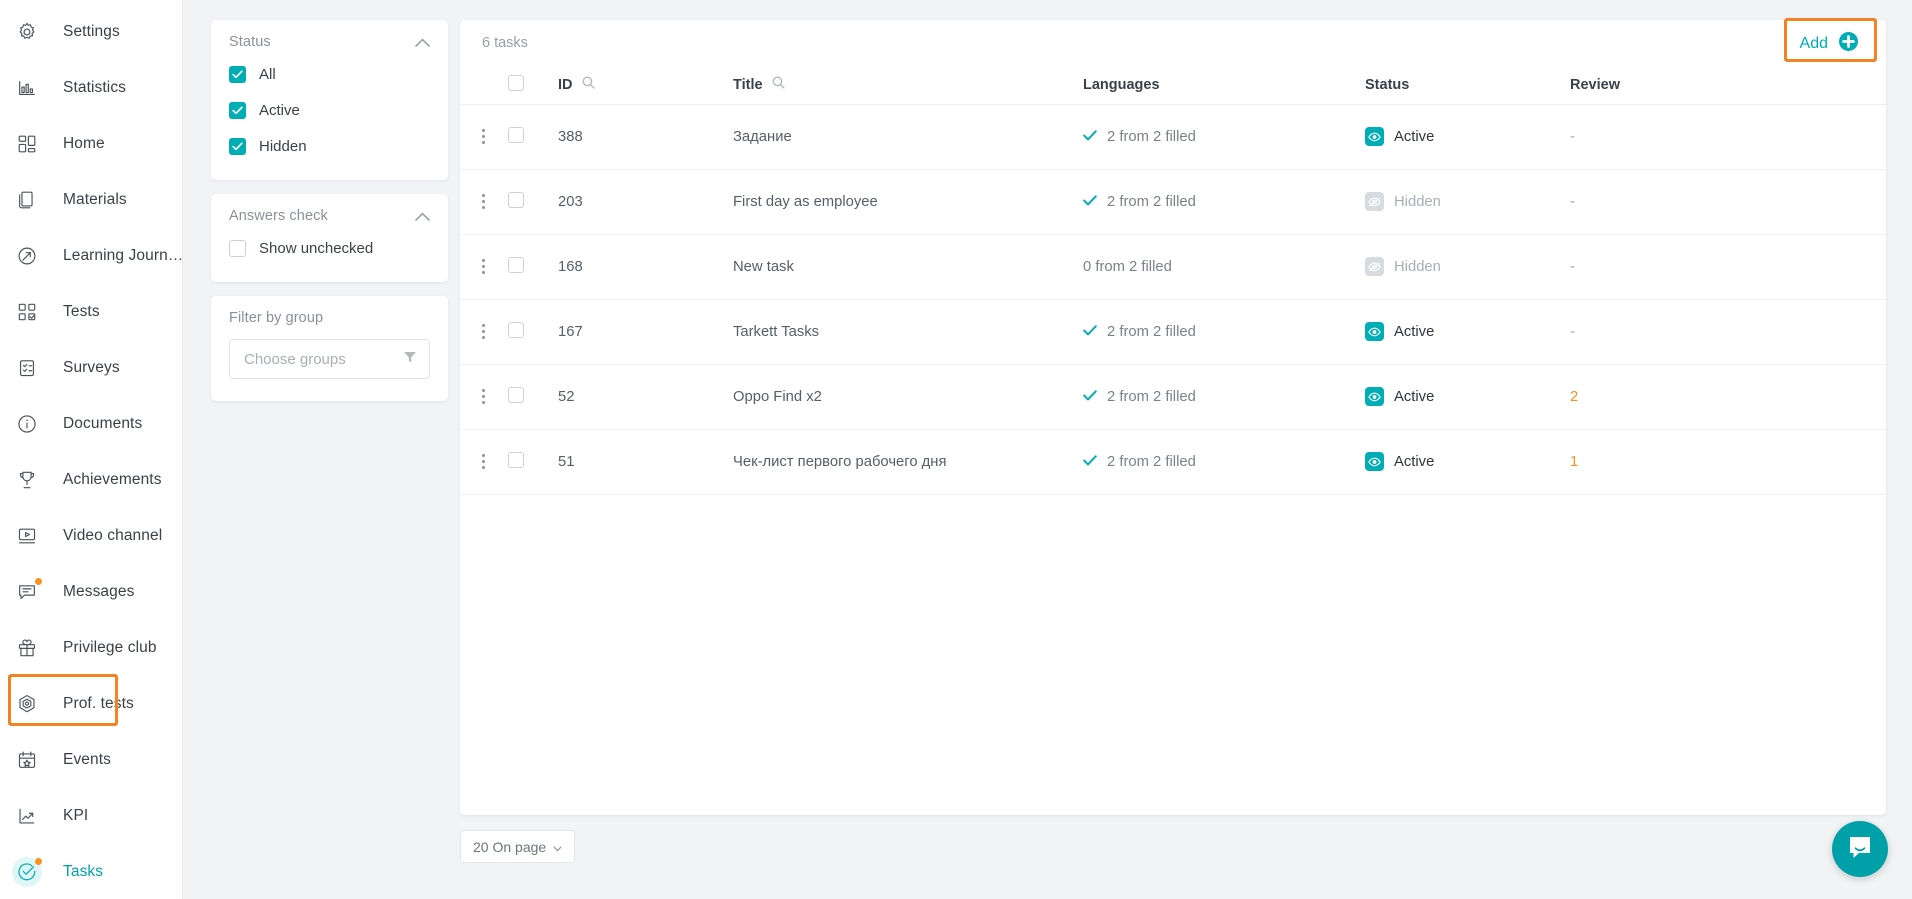 This screenshot has width=1912, height=899. What do you see at coordinates (91, 368) in the screenshot?
I see `sidebar-item-surveys: Surveys` at bounding box center [91, 368].